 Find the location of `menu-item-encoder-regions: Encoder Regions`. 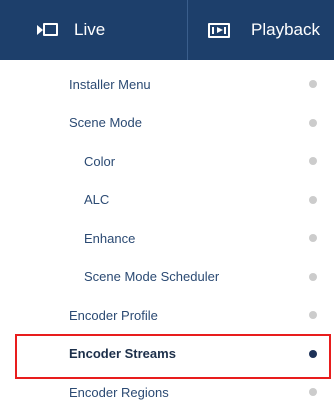

menu-item-encoder-regions: Encoder Regions is located at coordinates (167, 392).